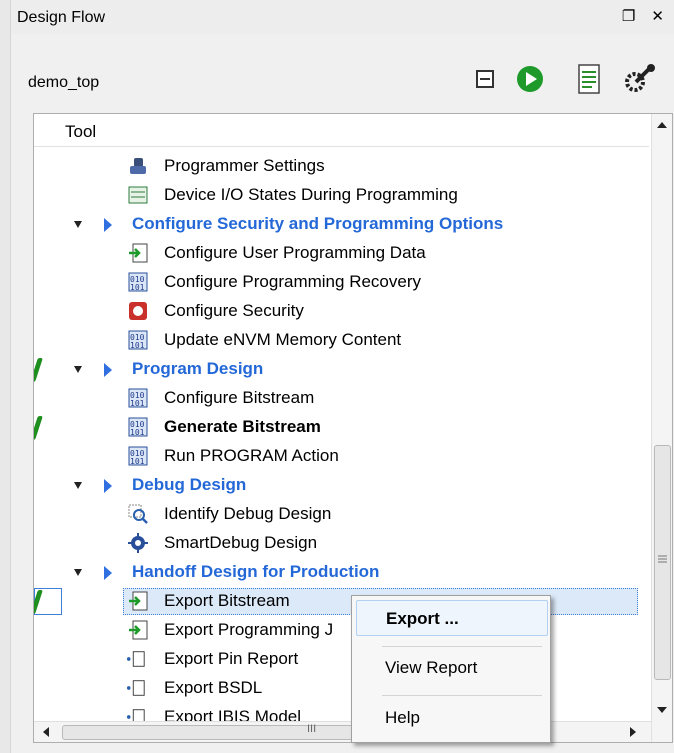  What do you see at coordinates (241, 542) in the screenshot?
I see `tree-row-label: SmartDebug Design` at bounding box center [241, 542].